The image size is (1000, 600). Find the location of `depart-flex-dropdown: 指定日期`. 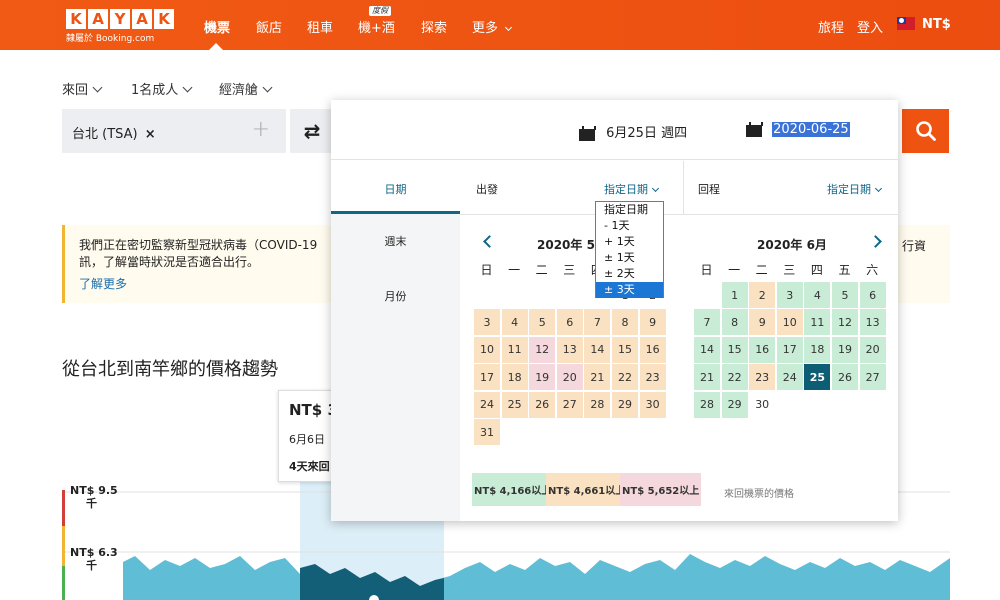

depart-flex-dropdown: 指定日期 is located at coordinates (632, 189).